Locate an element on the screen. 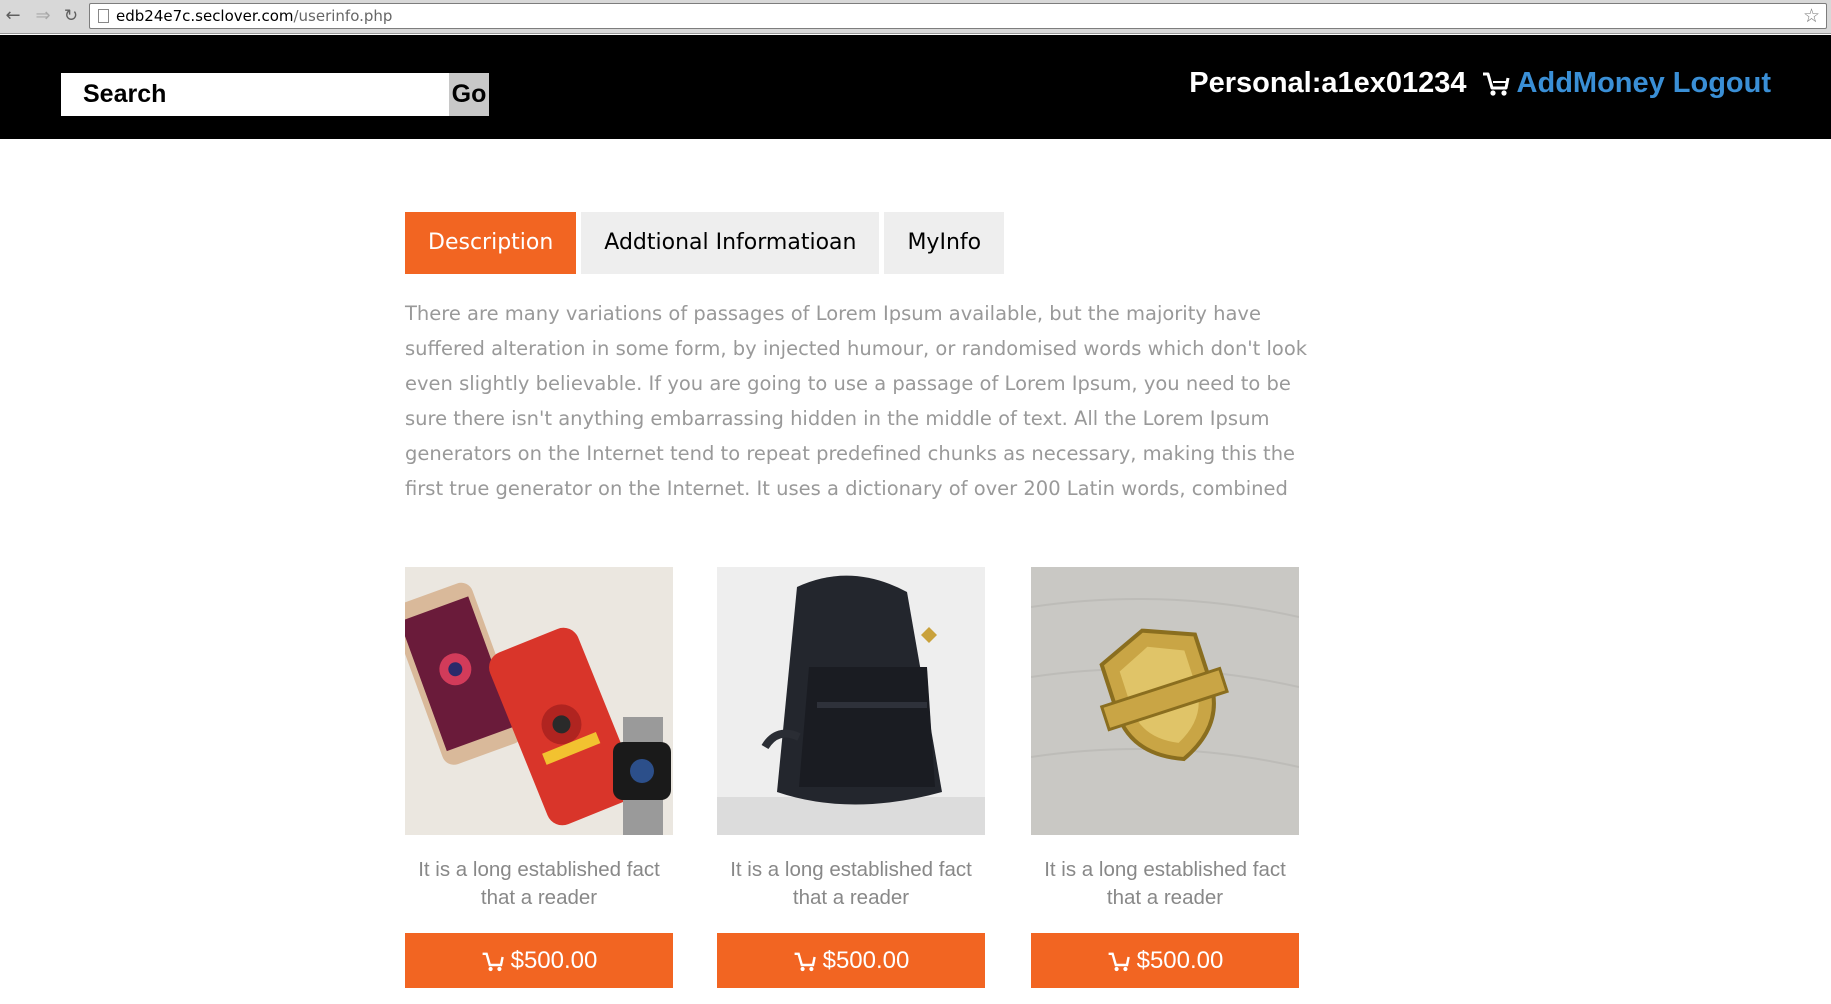 The height and width of the screenshot is (1004, 1831). backpack-image is located at coordinates (851, 701).